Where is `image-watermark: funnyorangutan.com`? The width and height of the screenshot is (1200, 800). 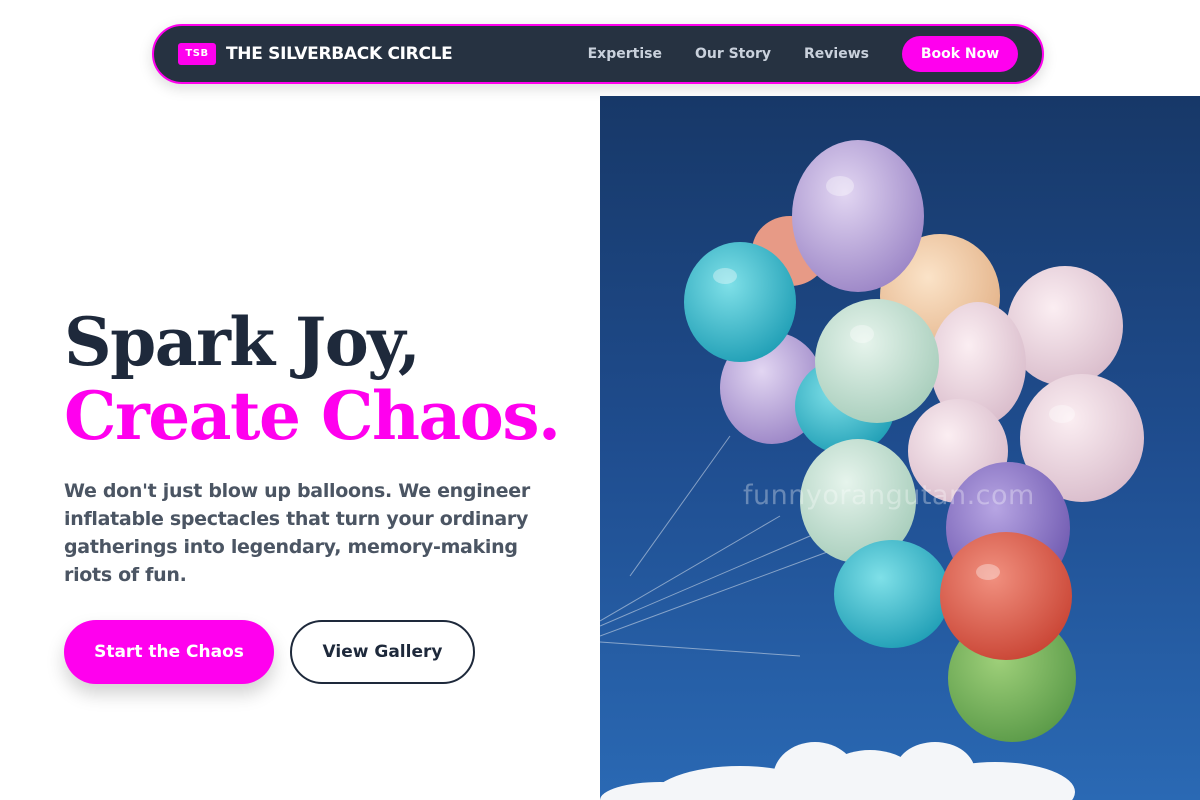 image-watermark: funnyorangutan.com is located at coordinates (889, 495).